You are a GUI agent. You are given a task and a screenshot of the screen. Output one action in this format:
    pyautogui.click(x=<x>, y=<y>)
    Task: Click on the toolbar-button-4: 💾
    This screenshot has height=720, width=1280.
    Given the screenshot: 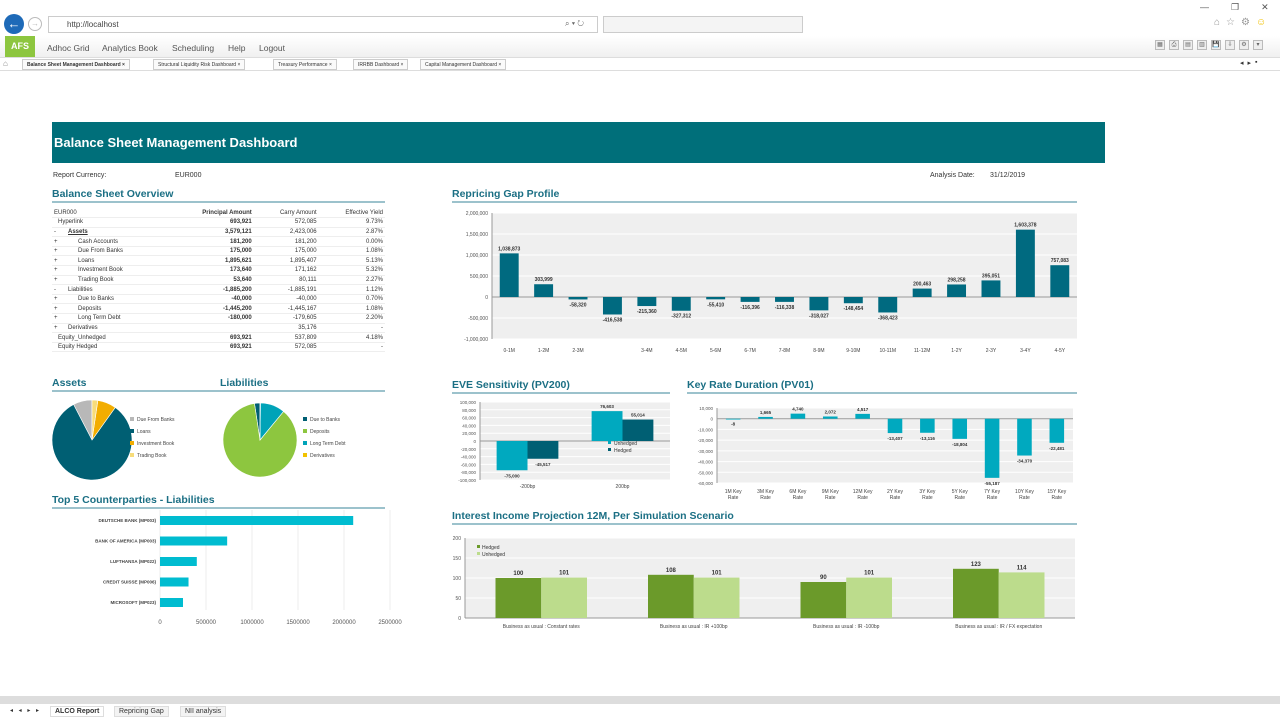 What is the action you would take?
    pyautogui.click(x=1216, y=45)
    